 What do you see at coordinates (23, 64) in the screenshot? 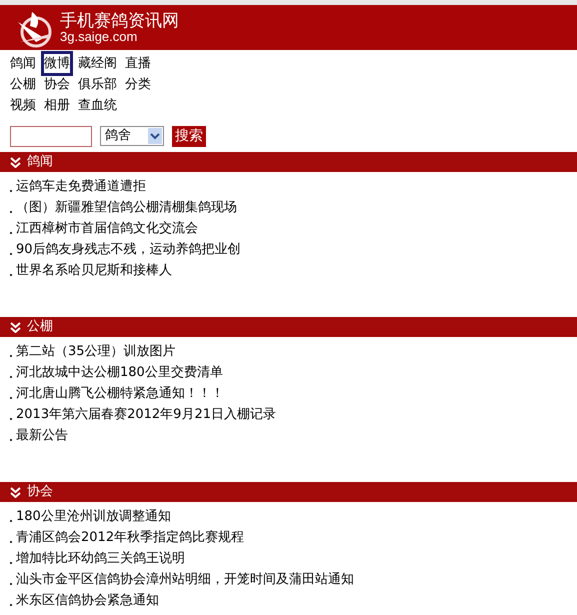
I see `nav-link: 鸽闻` at bounding box center [23, 64].